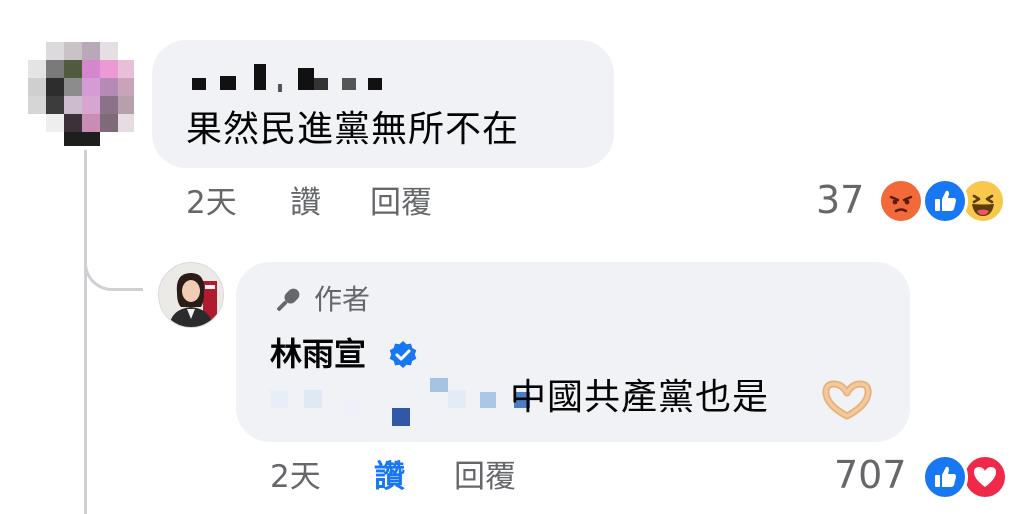 The image size is (1024, 514). What do you see at coordinates (191, 295) in the screenshot?
I see `author-avatar` at bounding box center [191, 295].